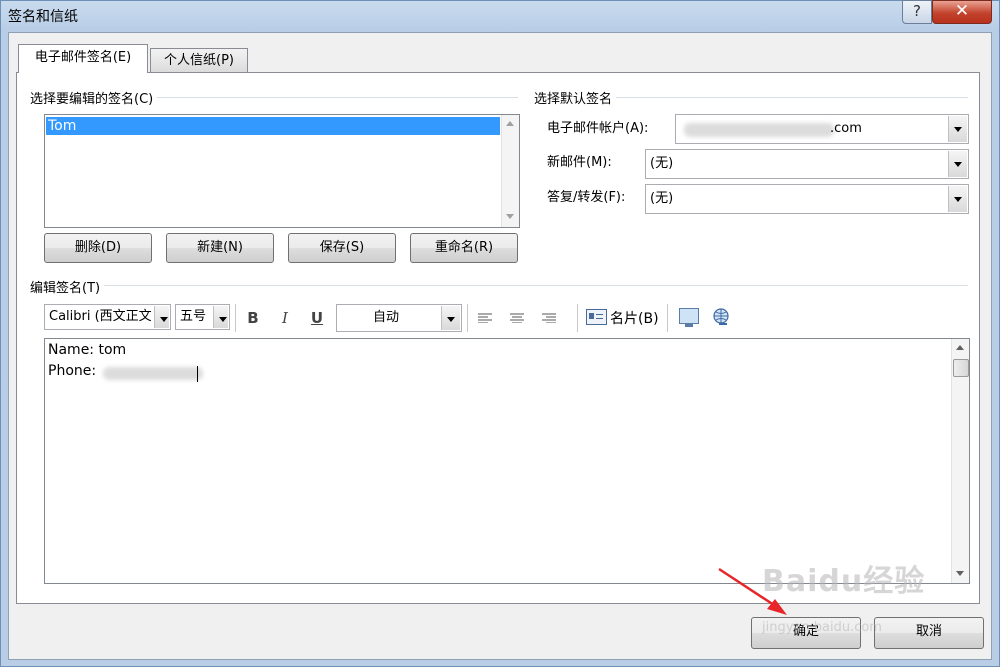 Image resolution: width=1000 pixels, height=667 pixels. What do you see at coordinates (87, 350) in the screenshot?
I see `signature-line-name: Name: tom` at bounding box center [87, 350].